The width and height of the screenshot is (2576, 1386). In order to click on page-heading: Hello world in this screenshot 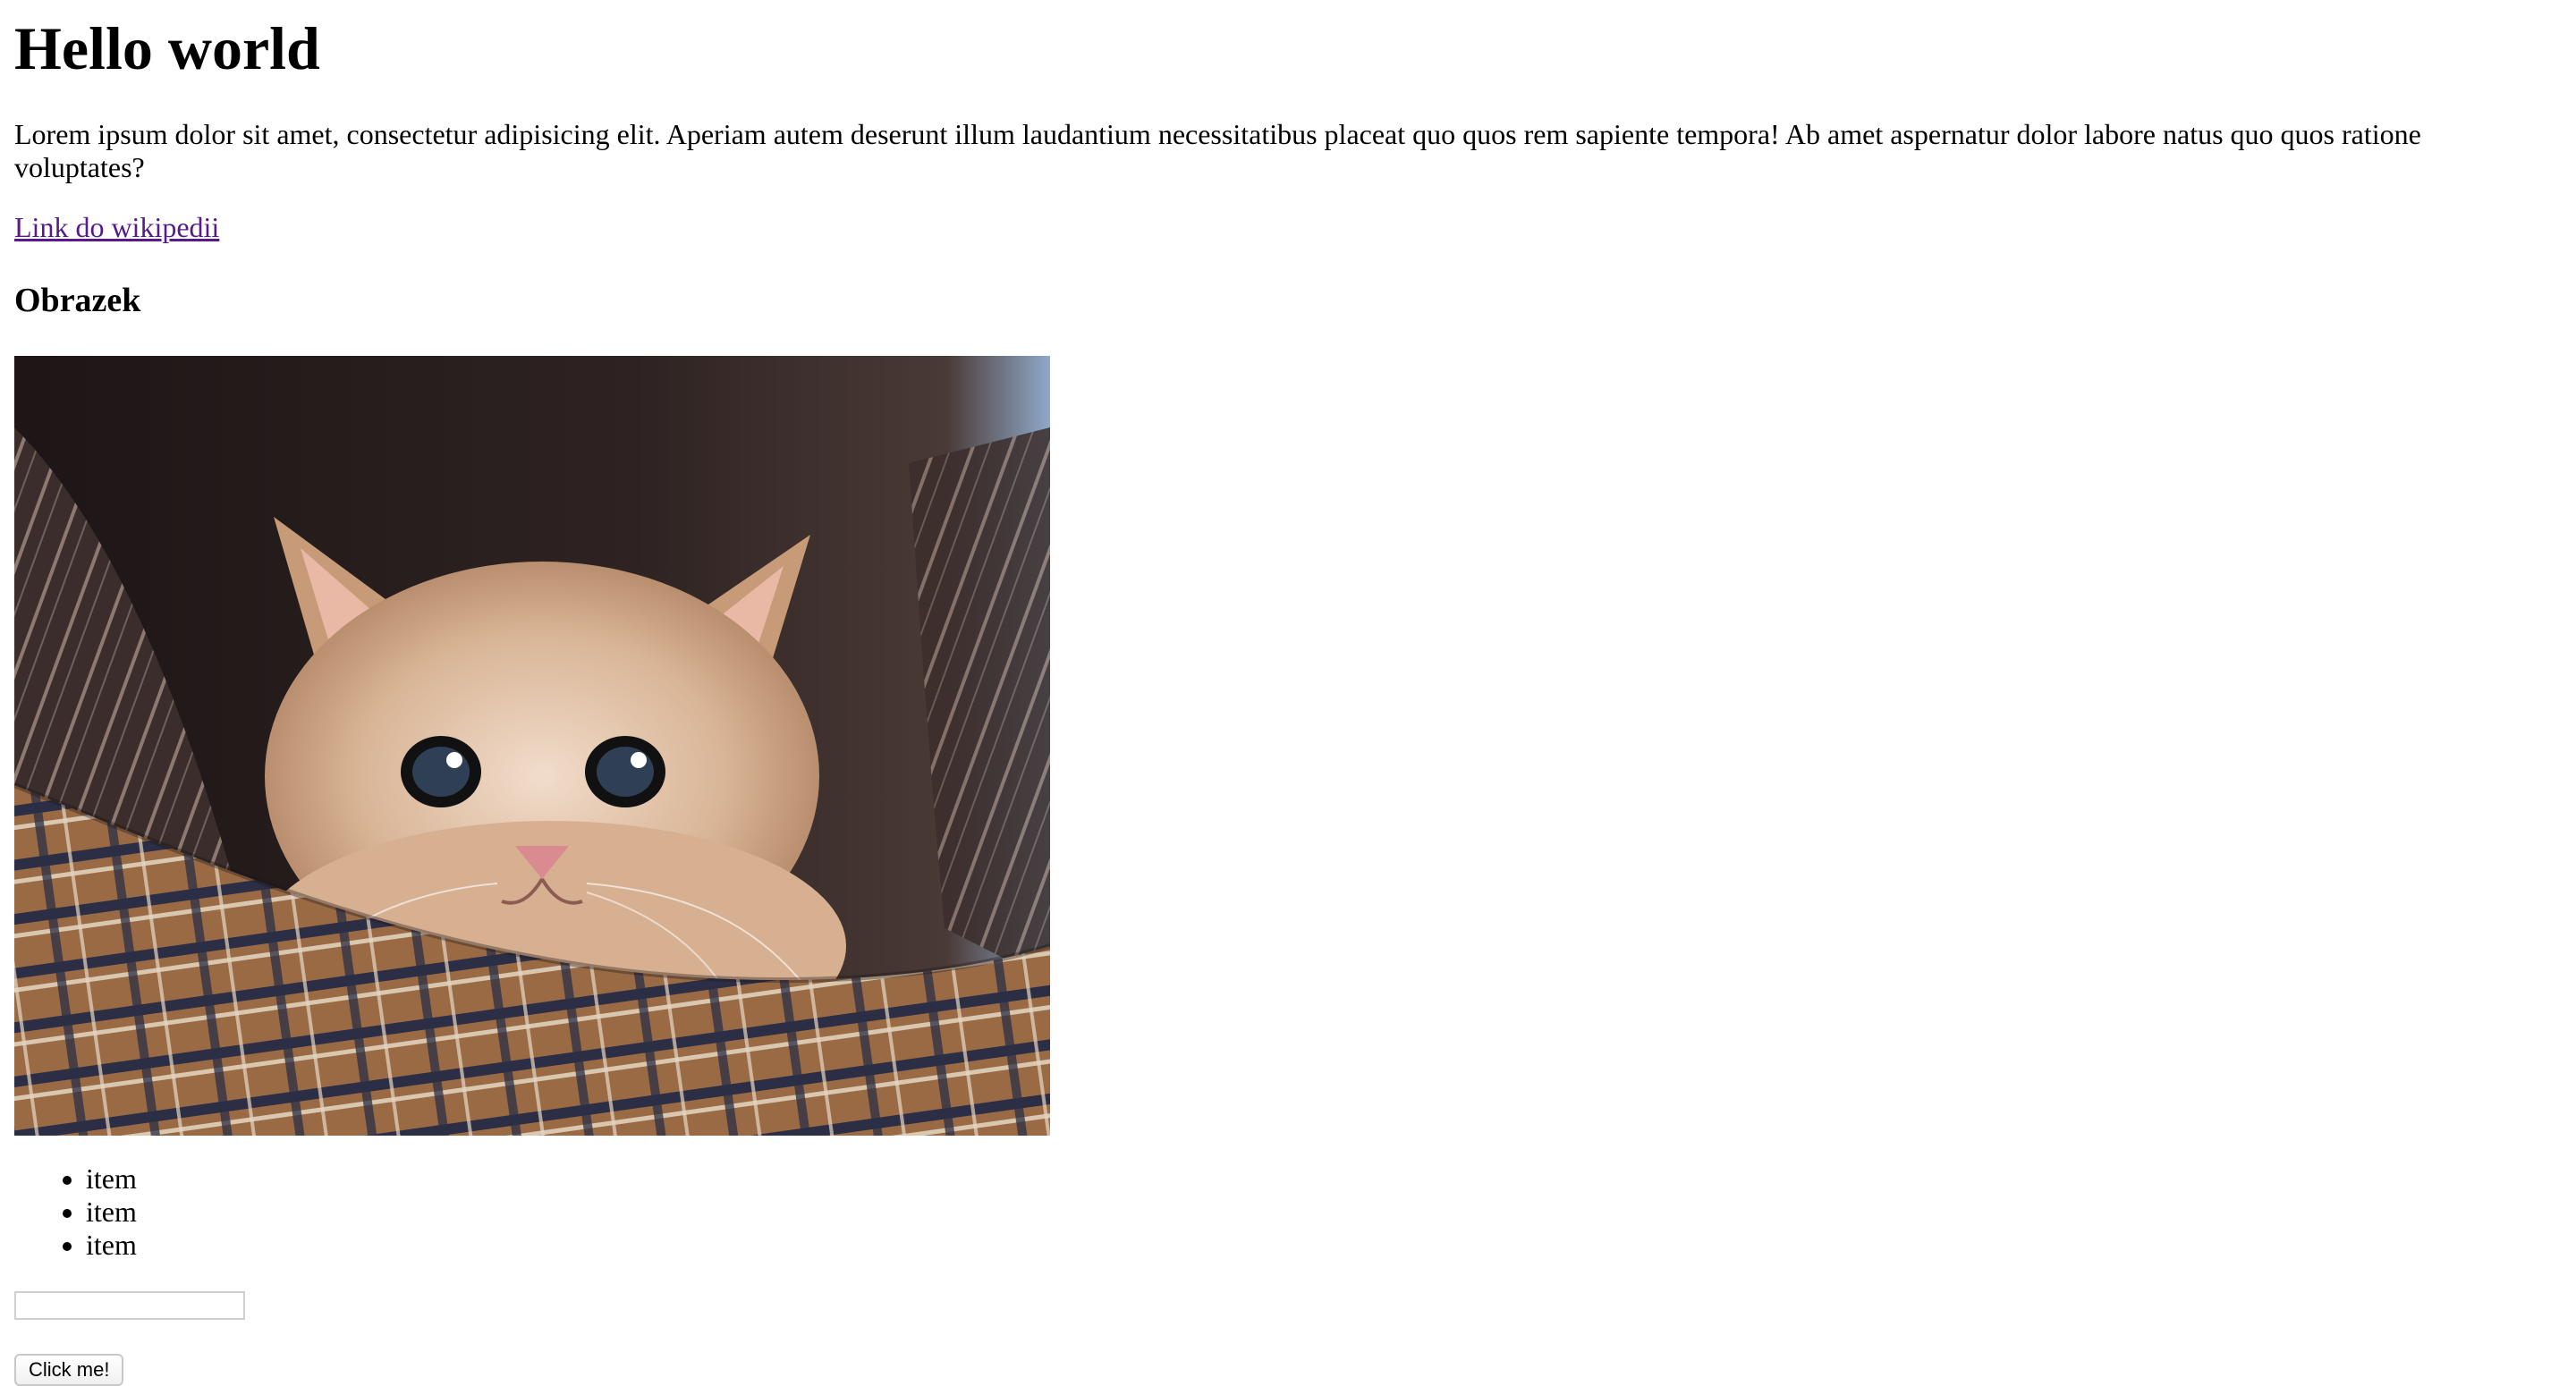, I will do `click(167, 48)`.